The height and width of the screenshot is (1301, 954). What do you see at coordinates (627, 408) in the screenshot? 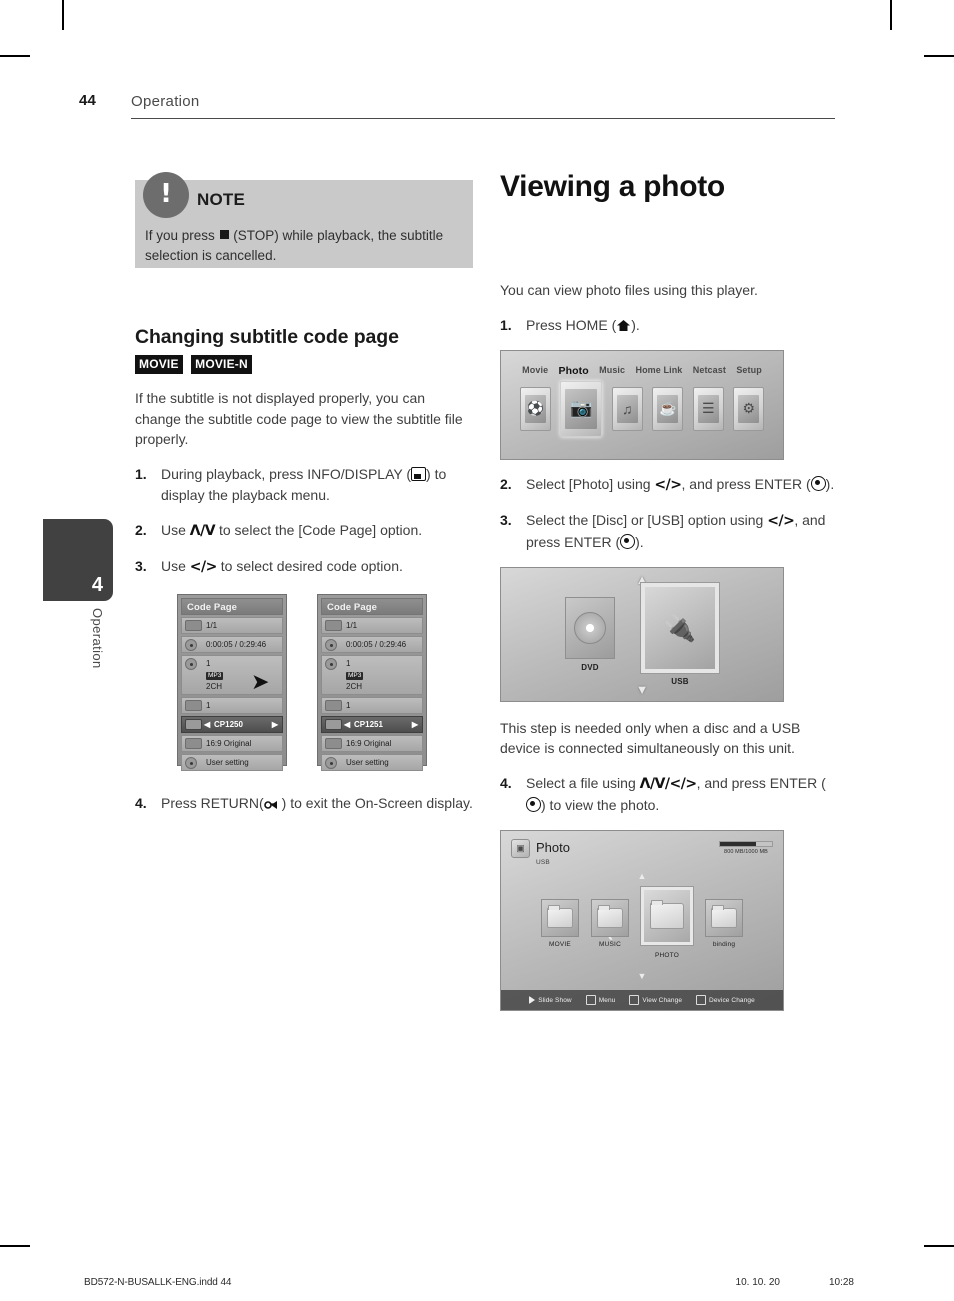
I see `music-icon: ♫` at bounding box center [627, 408].